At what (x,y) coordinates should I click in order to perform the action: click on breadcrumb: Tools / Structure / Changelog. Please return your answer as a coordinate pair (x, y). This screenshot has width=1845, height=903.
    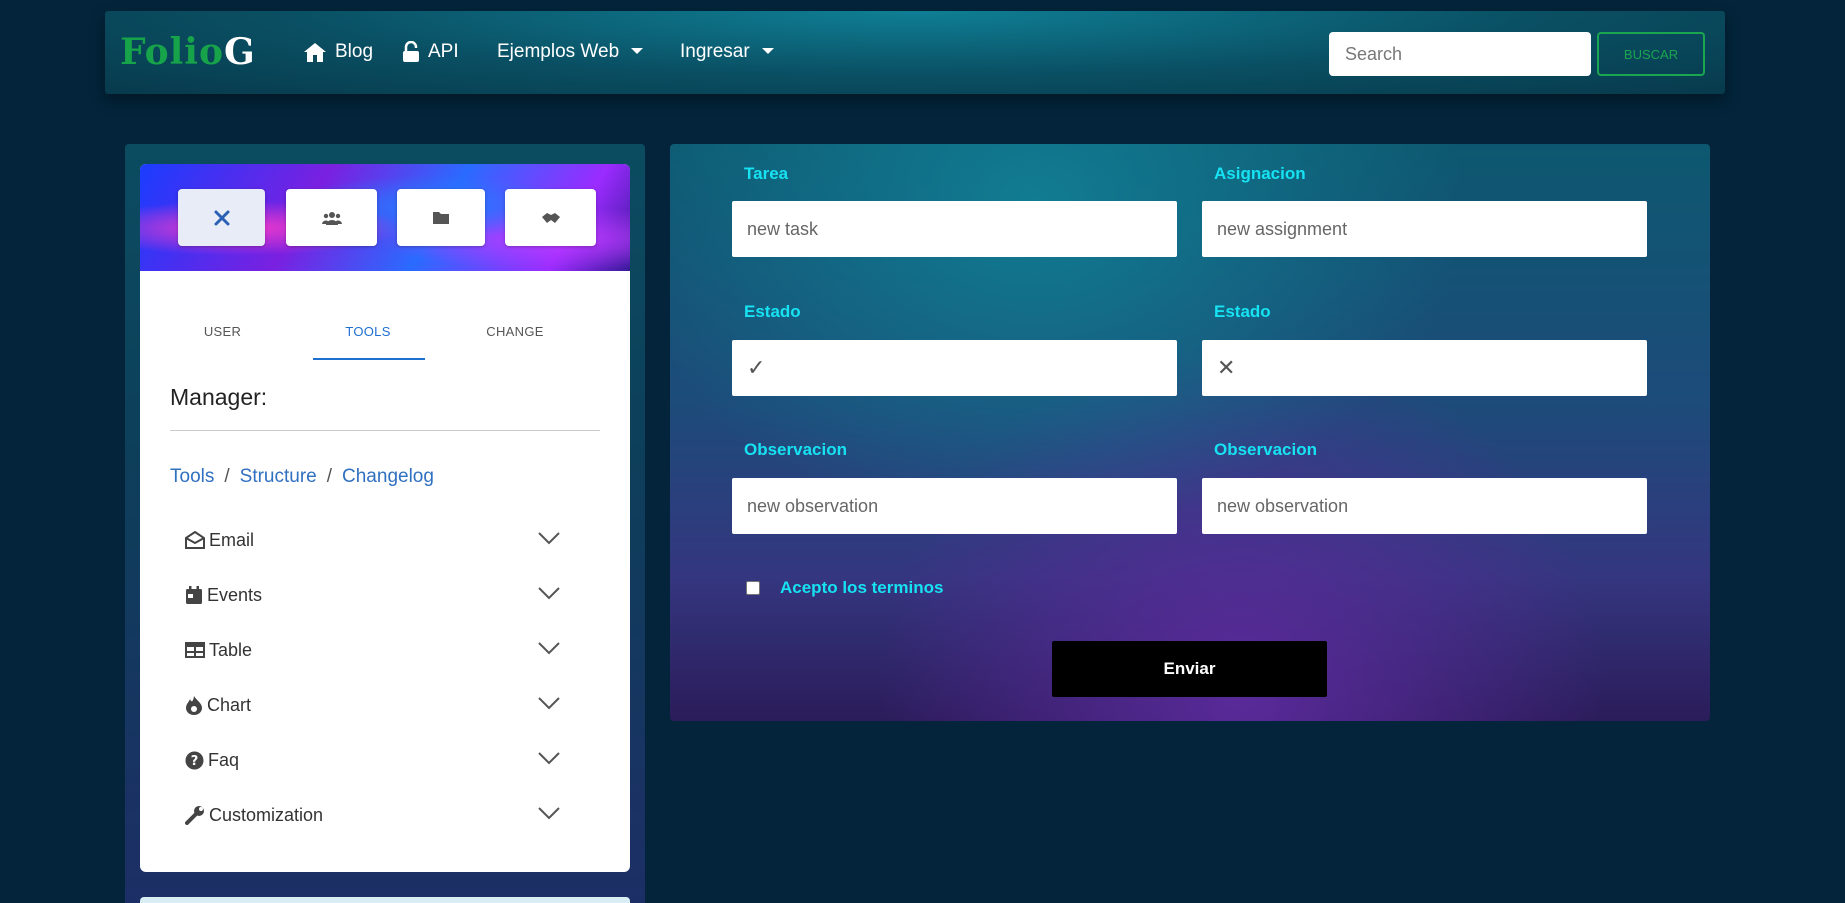
    Looking at the image, I should click on (302, 477).